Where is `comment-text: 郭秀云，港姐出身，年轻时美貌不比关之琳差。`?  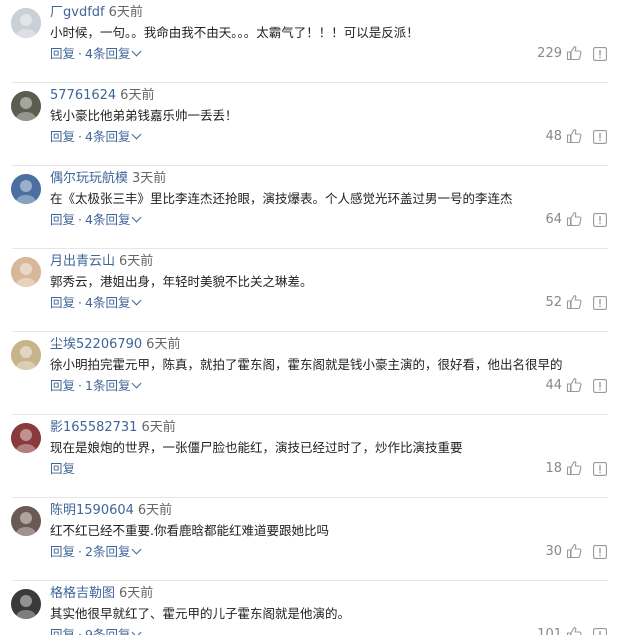
comment-text: 郭秀云，港姐出身，年轻时美貌不比关之琳差。 is located at coordinates (181, 281).